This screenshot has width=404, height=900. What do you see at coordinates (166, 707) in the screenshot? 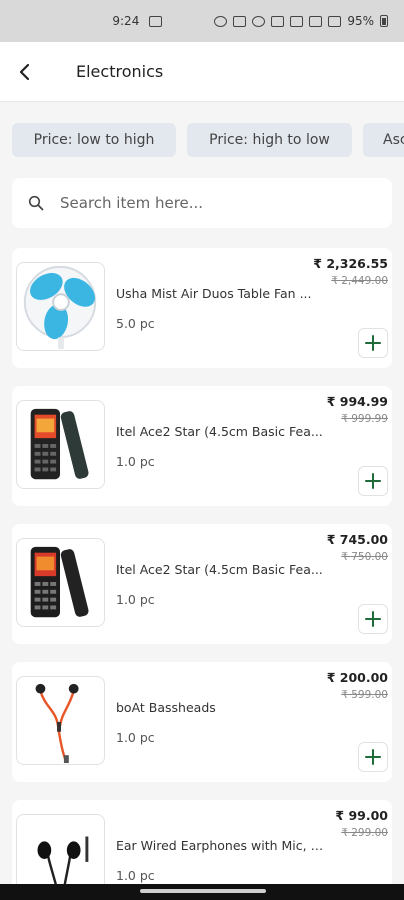
I see `product-name: boAt Bassheads` at bounding box center [166, 707].